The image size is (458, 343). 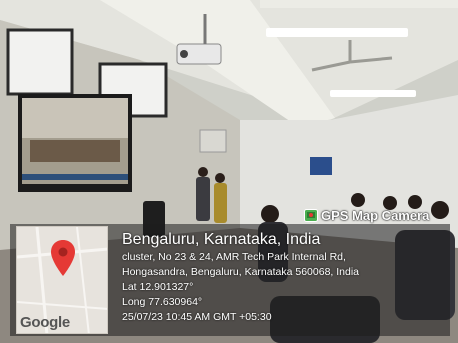 What do you see at coordinates (221, 239) in the screenshot?
I see `location-title: Bengaluru, Karnataka, India` at bounding box center [221, 239].